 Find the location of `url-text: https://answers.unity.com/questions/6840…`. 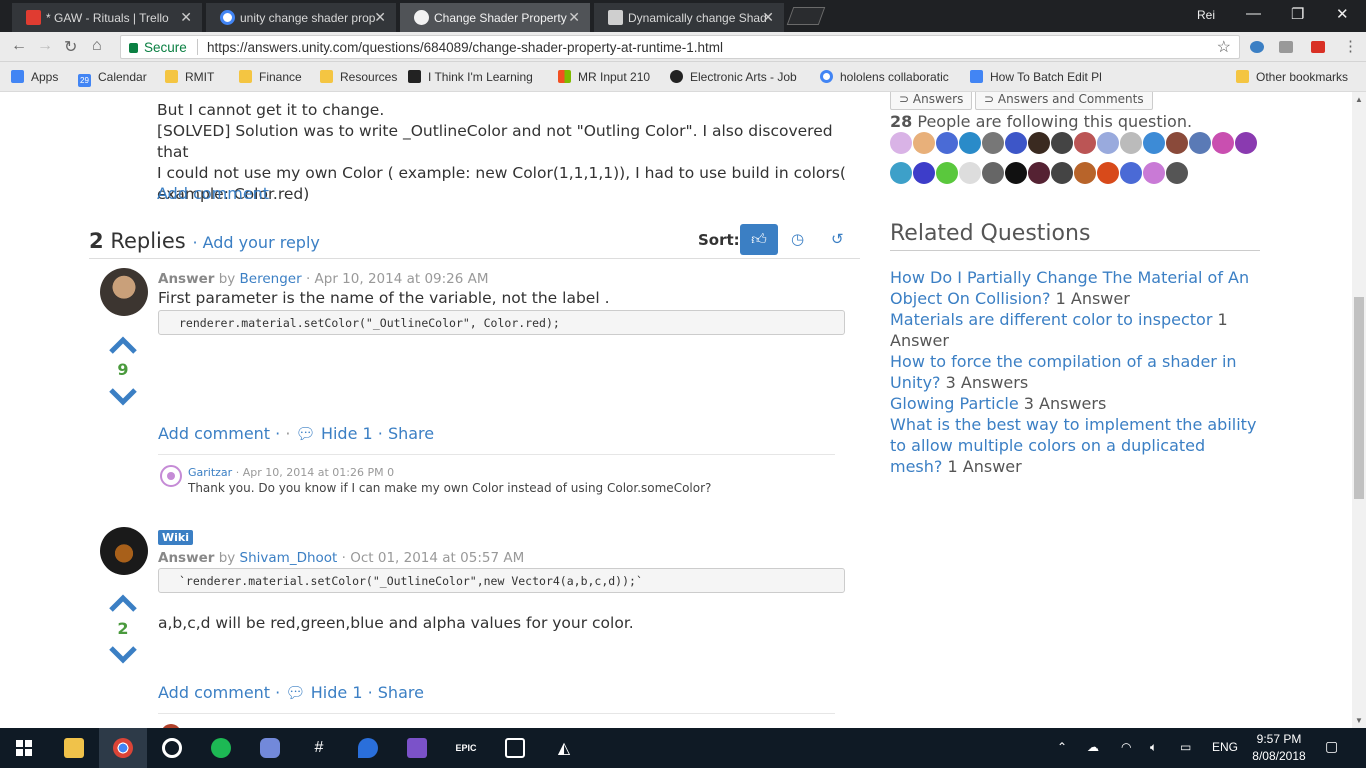

url-text: https://answers.unity.com/questions/6840… is located at coordinates (465, 47).